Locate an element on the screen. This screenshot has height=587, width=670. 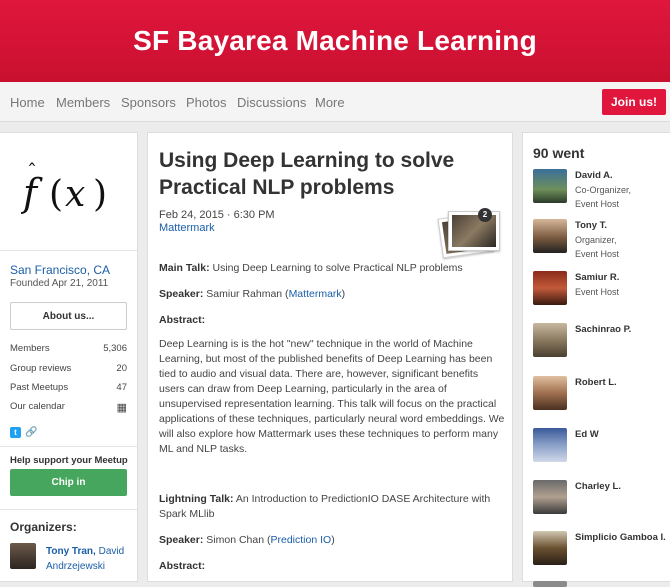
stat-value: 5,306 is located at coordinates (115, 348).